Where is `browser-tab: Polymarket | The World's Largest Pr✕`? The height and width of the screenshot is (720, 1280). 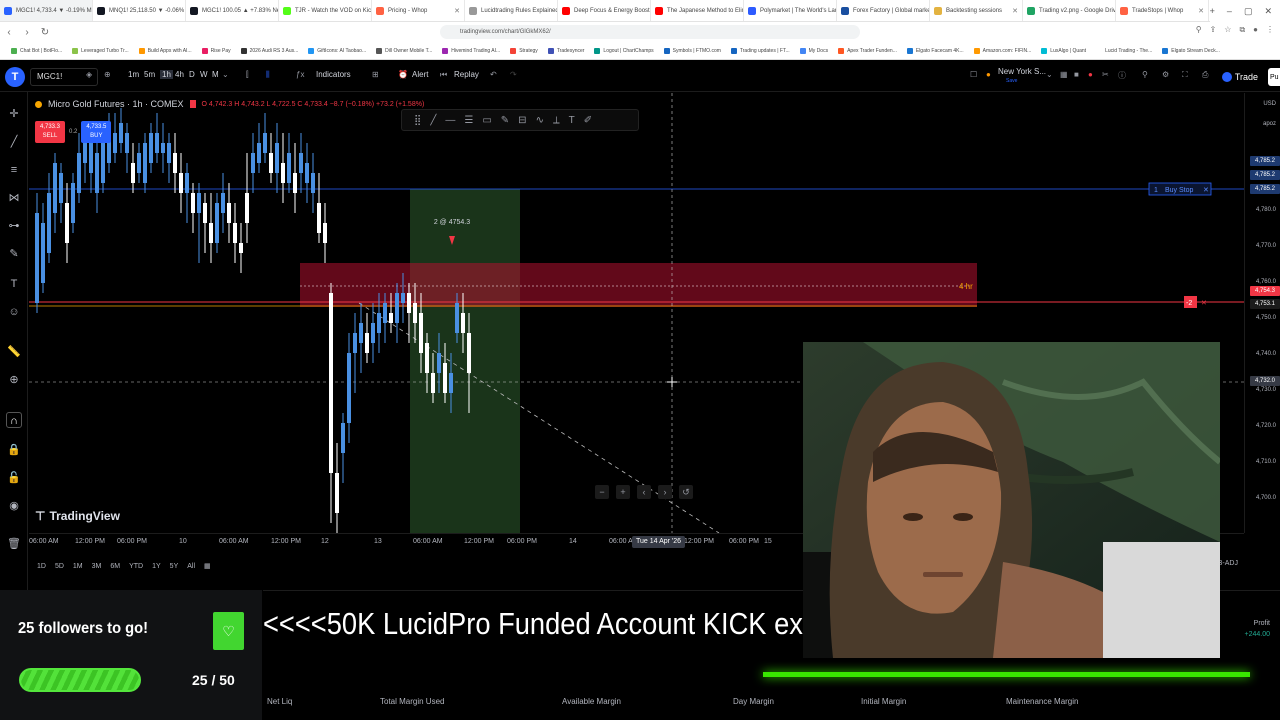
browser-tab: Polymarket | The World's Largest Pr✕ is located at coordinates (790, 10).